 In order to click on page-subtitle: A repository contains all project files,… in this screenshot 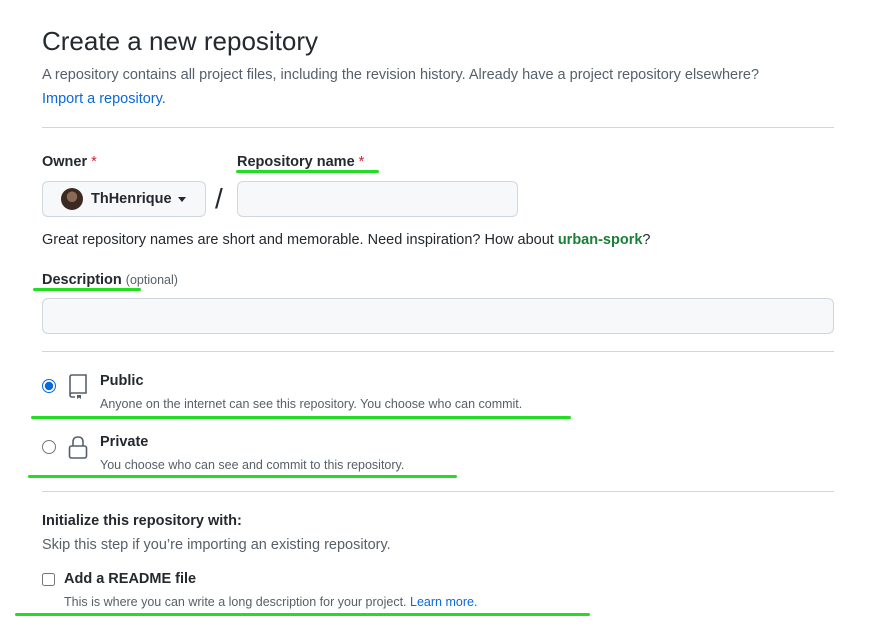, I will do `click(442, 87)`.